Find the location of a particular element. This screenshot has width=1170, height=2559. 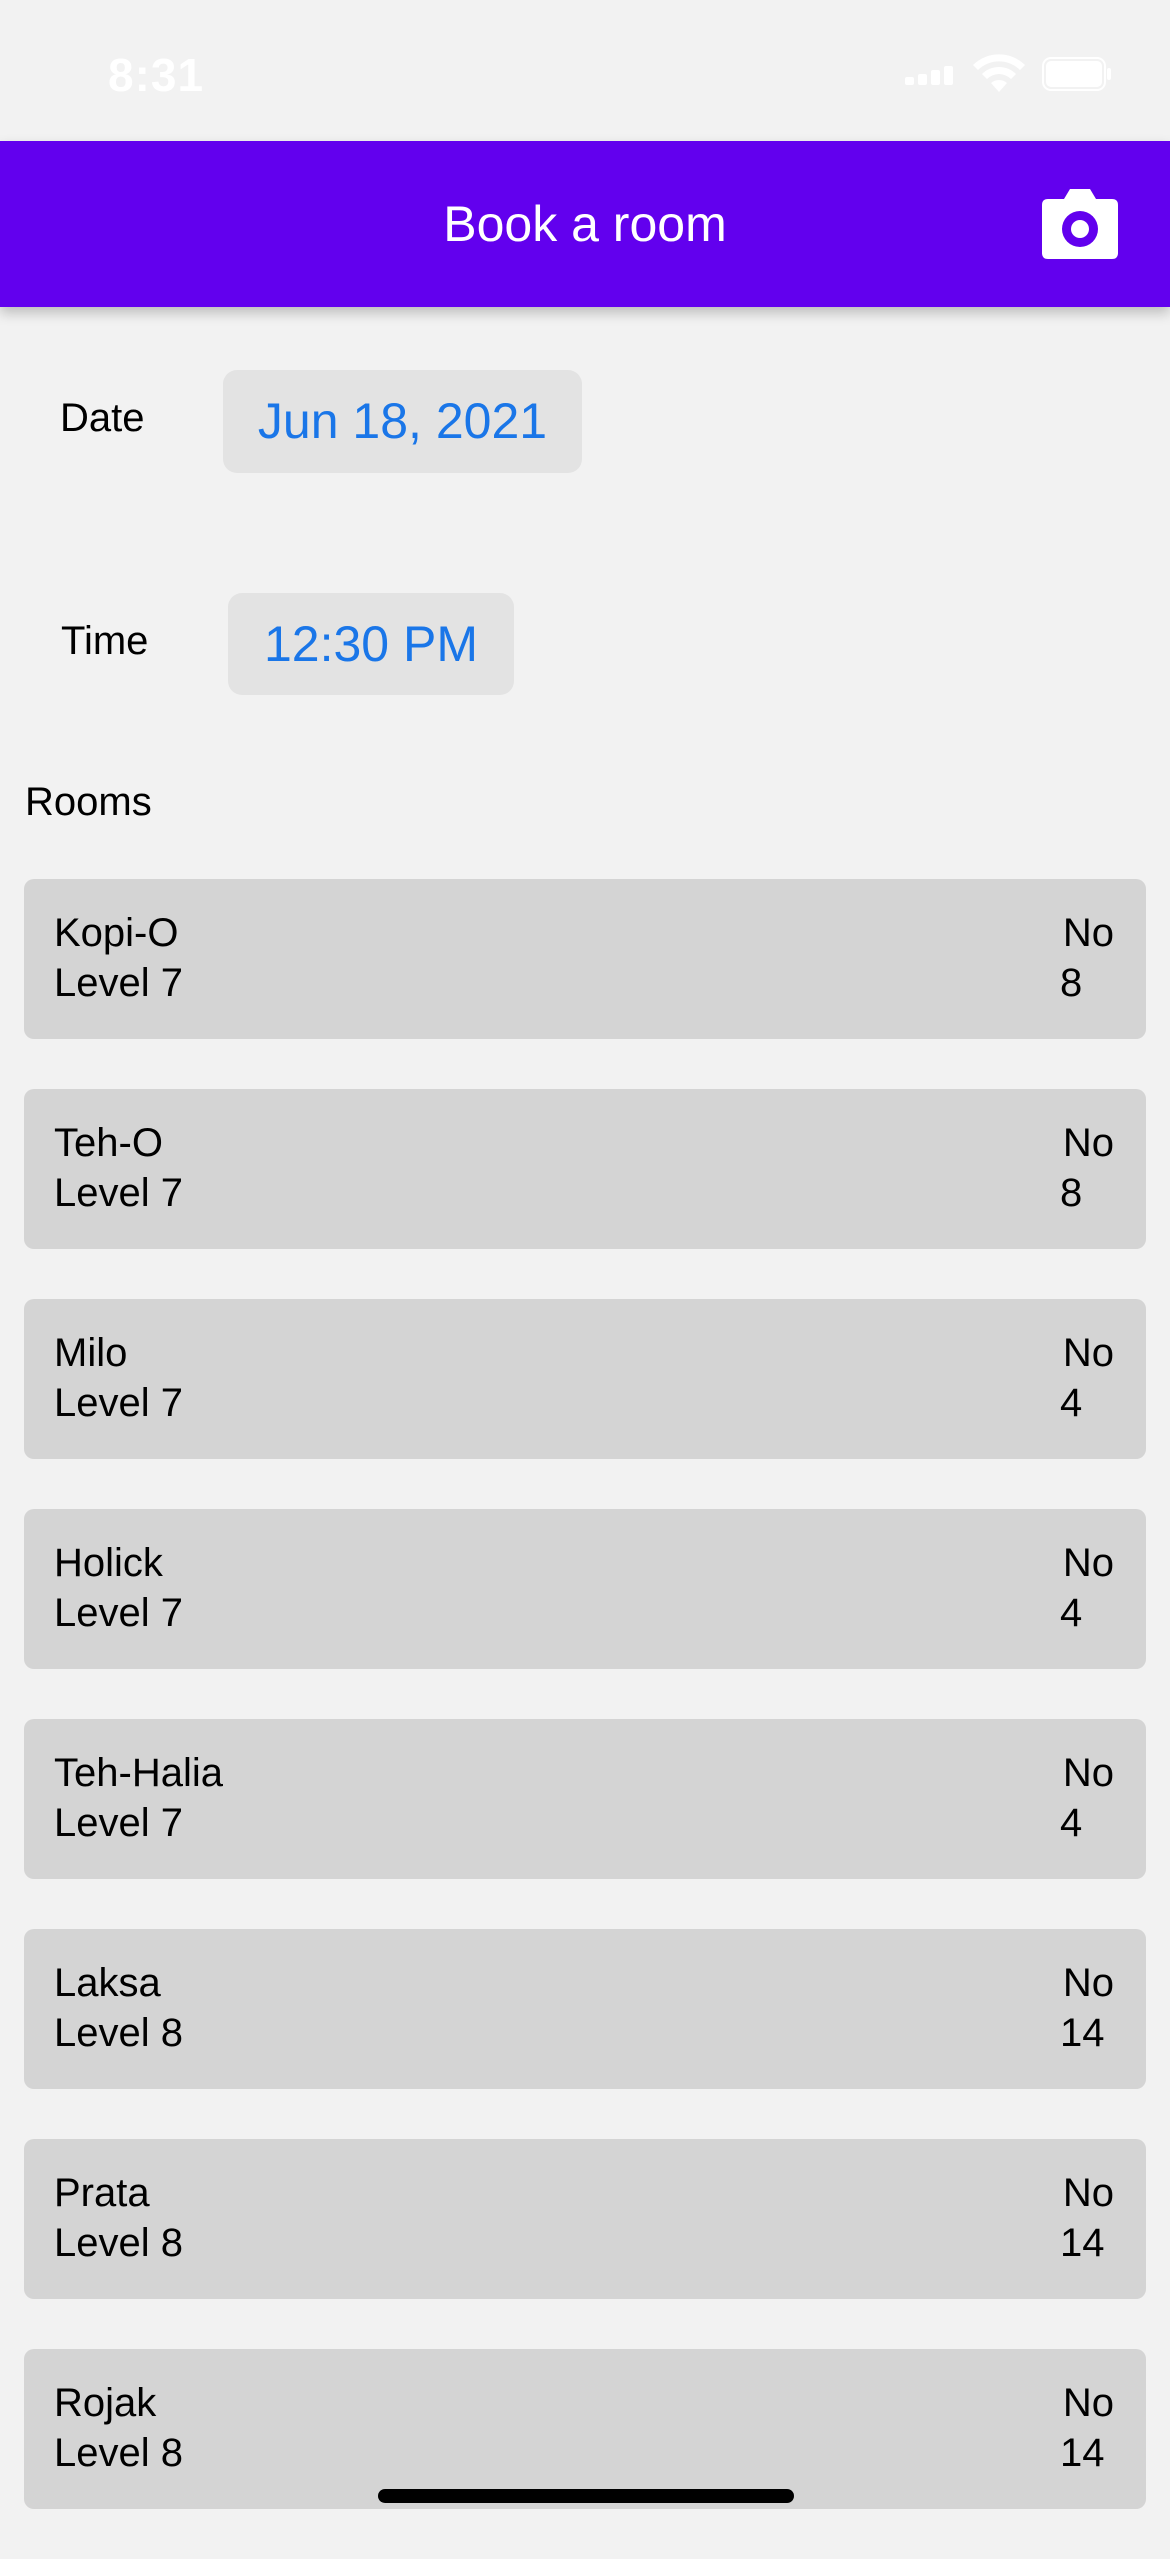

cellular-signal-icon is located at coordinates (930, 75).